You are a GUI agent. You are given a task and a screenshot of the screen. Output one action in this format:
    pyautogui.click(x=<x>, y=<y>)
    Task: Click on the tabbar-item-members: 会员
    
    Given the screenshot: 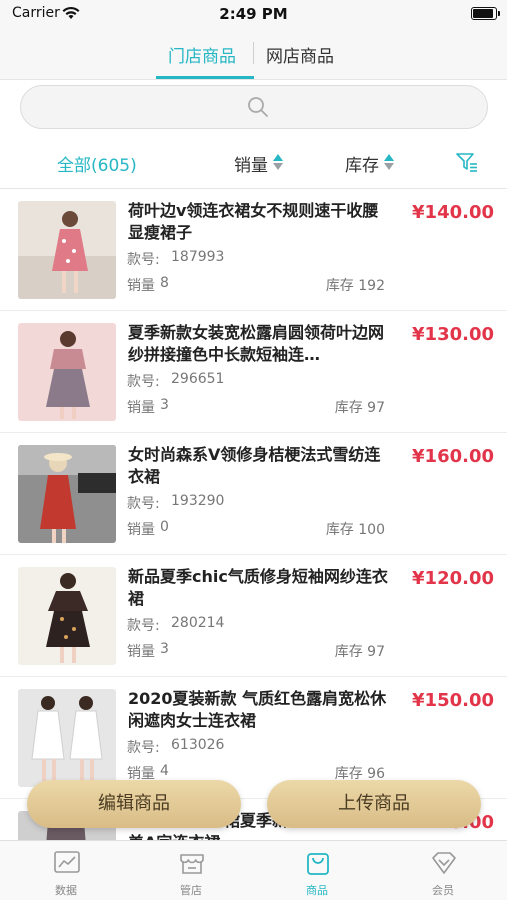 What is the action you would take?
    pyautogui.click(x=443, y=870)
    